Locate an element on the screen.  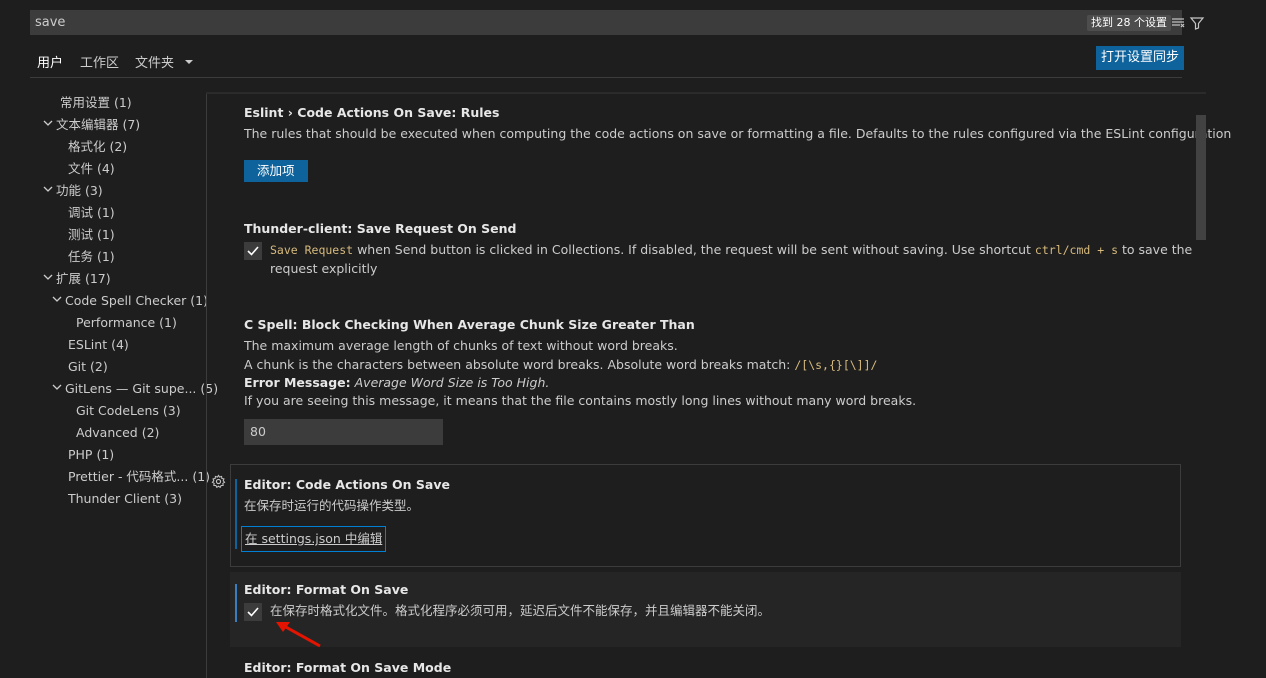
toc-item: ESLint (4) is located at coordinates (98, 345).